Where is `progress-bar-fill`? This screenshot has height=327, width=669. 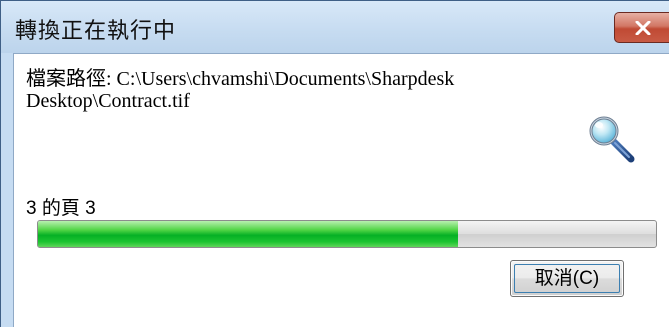
progress-bar-fill is located at coordinates (248, 234).